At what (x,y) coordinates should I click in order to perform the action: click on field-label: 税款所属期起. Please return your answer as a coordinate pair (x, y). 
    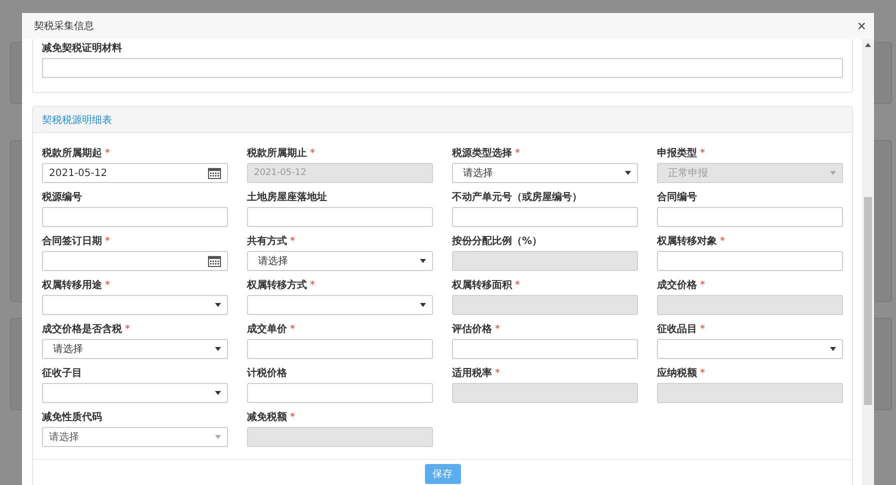
    Looking at the image, I should click on (72, 153).